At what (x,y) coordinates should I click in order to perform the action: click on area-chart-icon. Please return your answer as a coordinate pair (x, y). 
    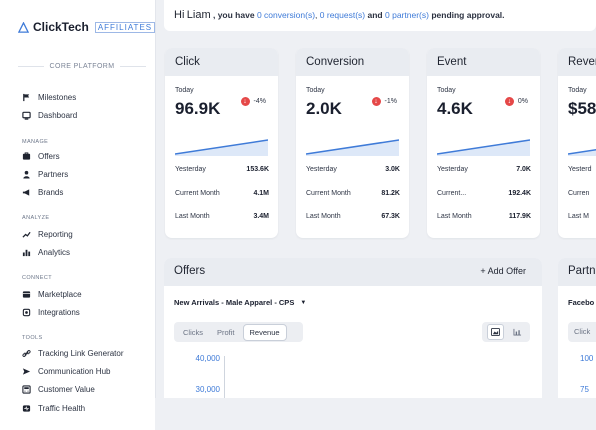
    Looking at the image, I should click on (495, 332).